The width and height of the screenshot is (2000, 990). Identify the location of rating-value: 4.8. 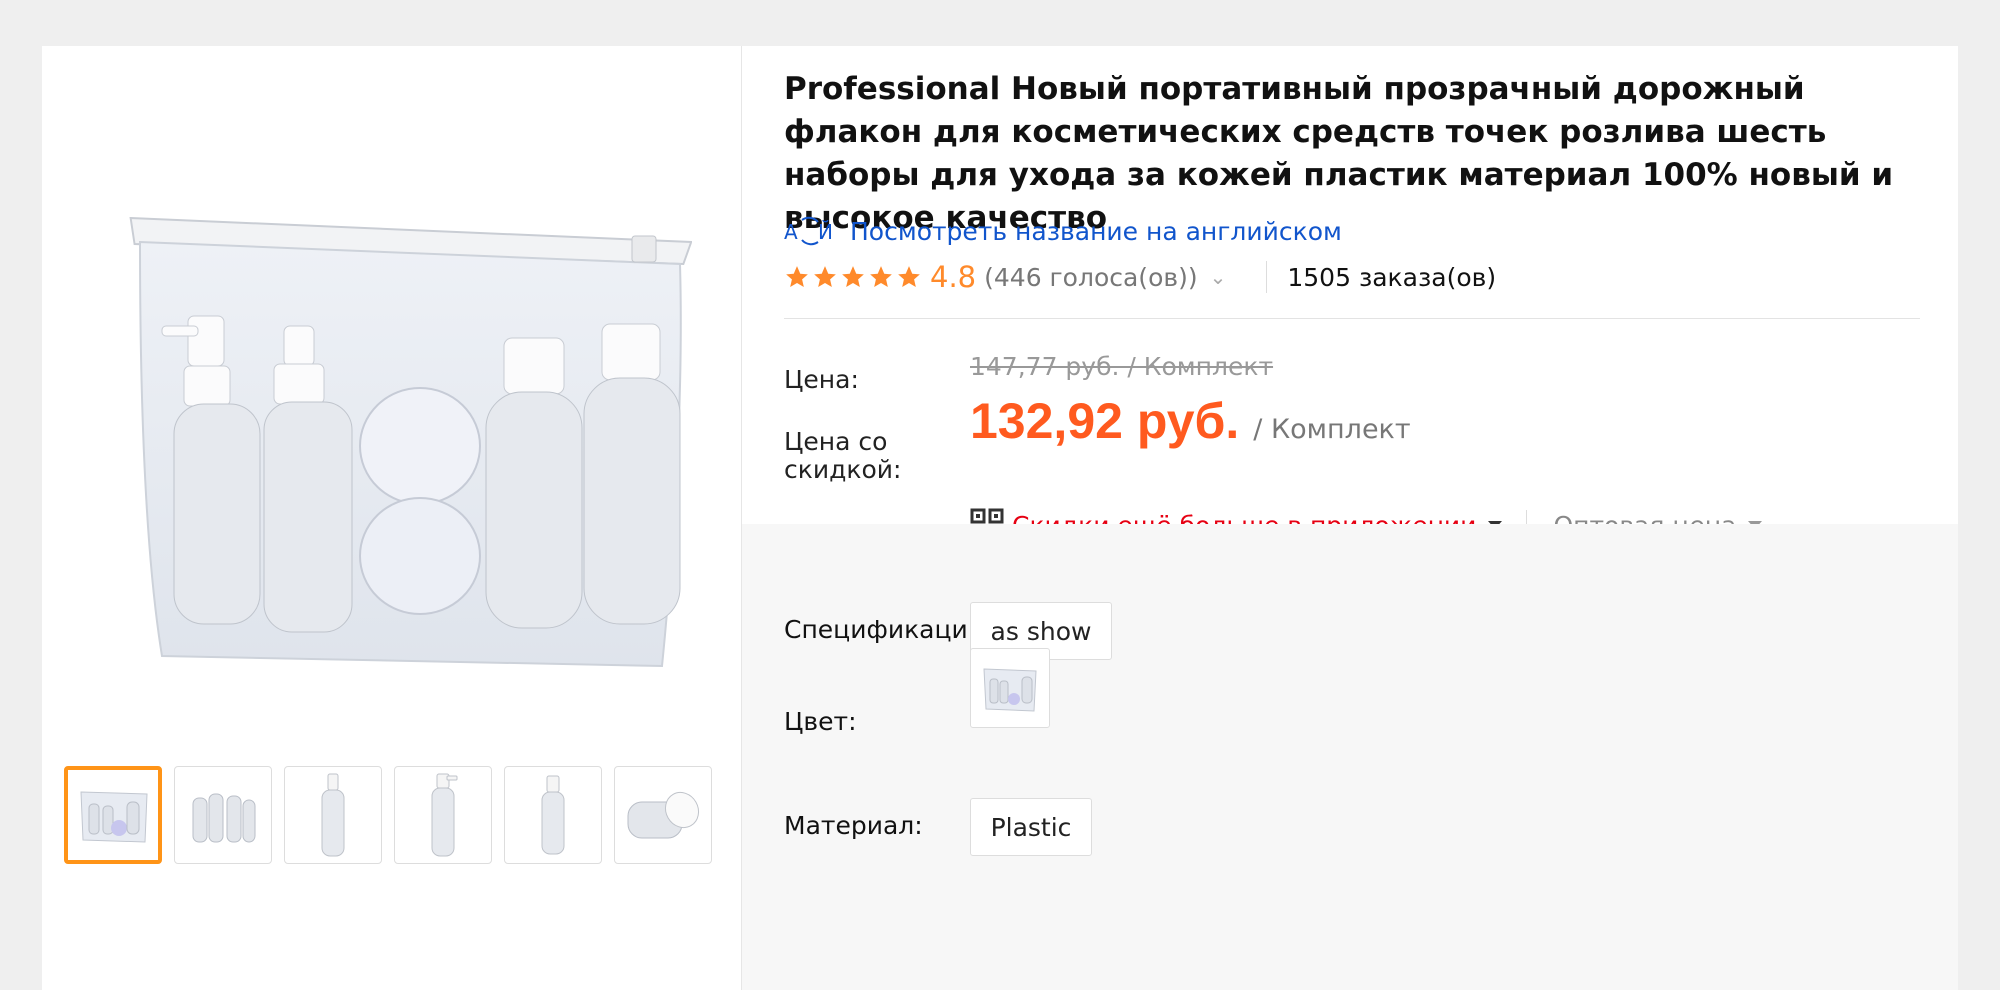
(953, 277).